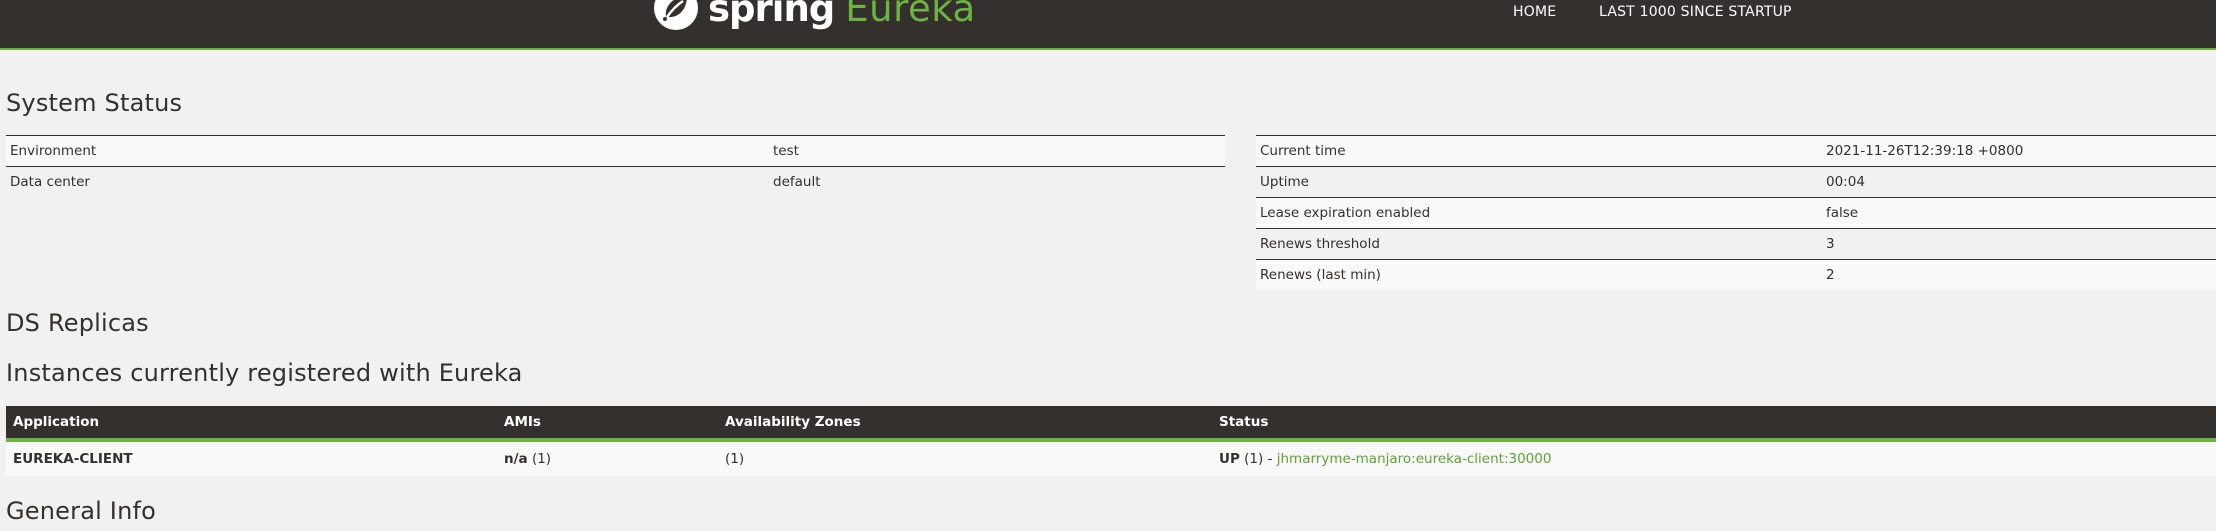 This screenshot has width=2216, height=531. I want to click on table-row: Lease expiration enabled false, so click(1736, 213).